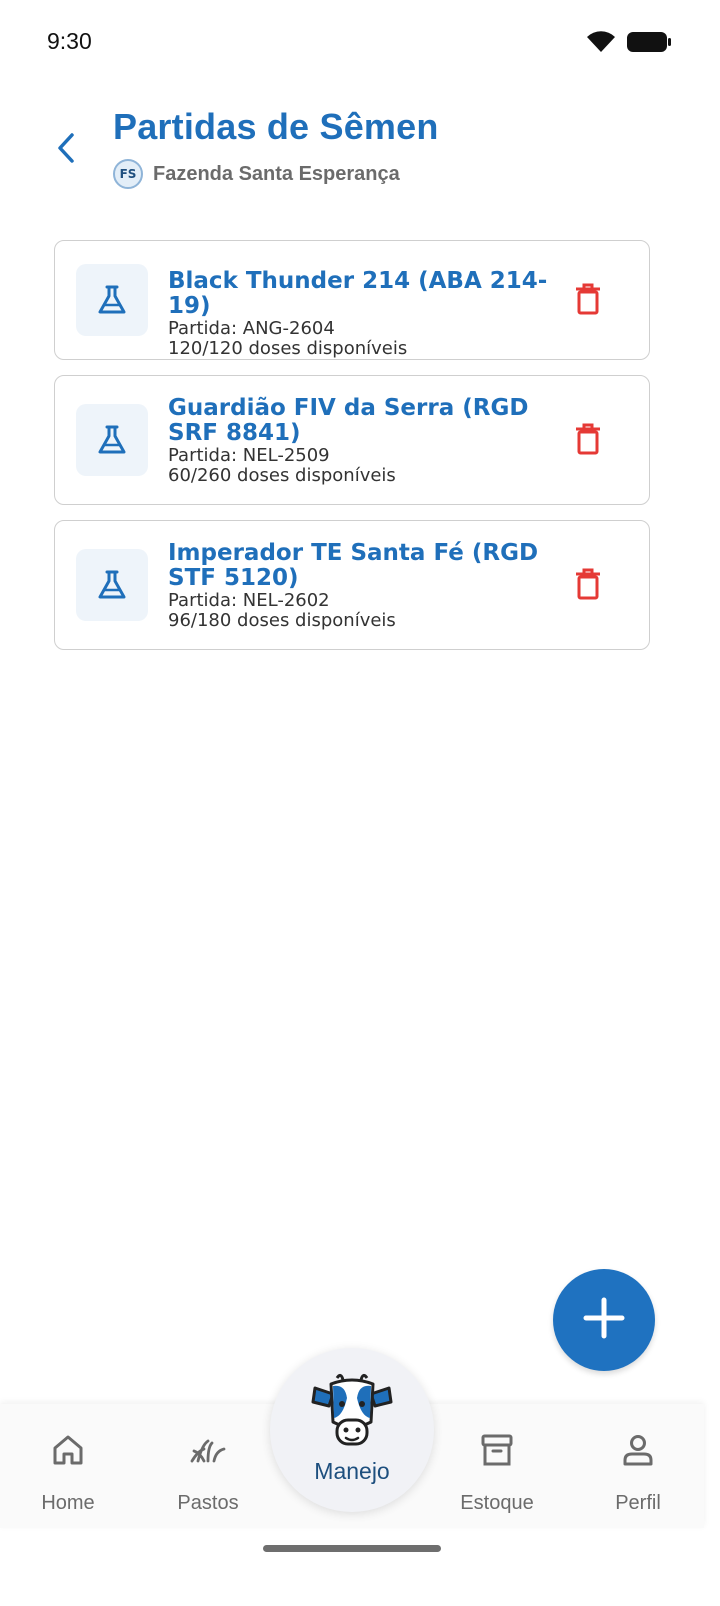  What do you see at coordinates (249, 600) in the screenshot?
I see `batch-lot: Partida: NEL-2602` at bounding box center [249, 600].